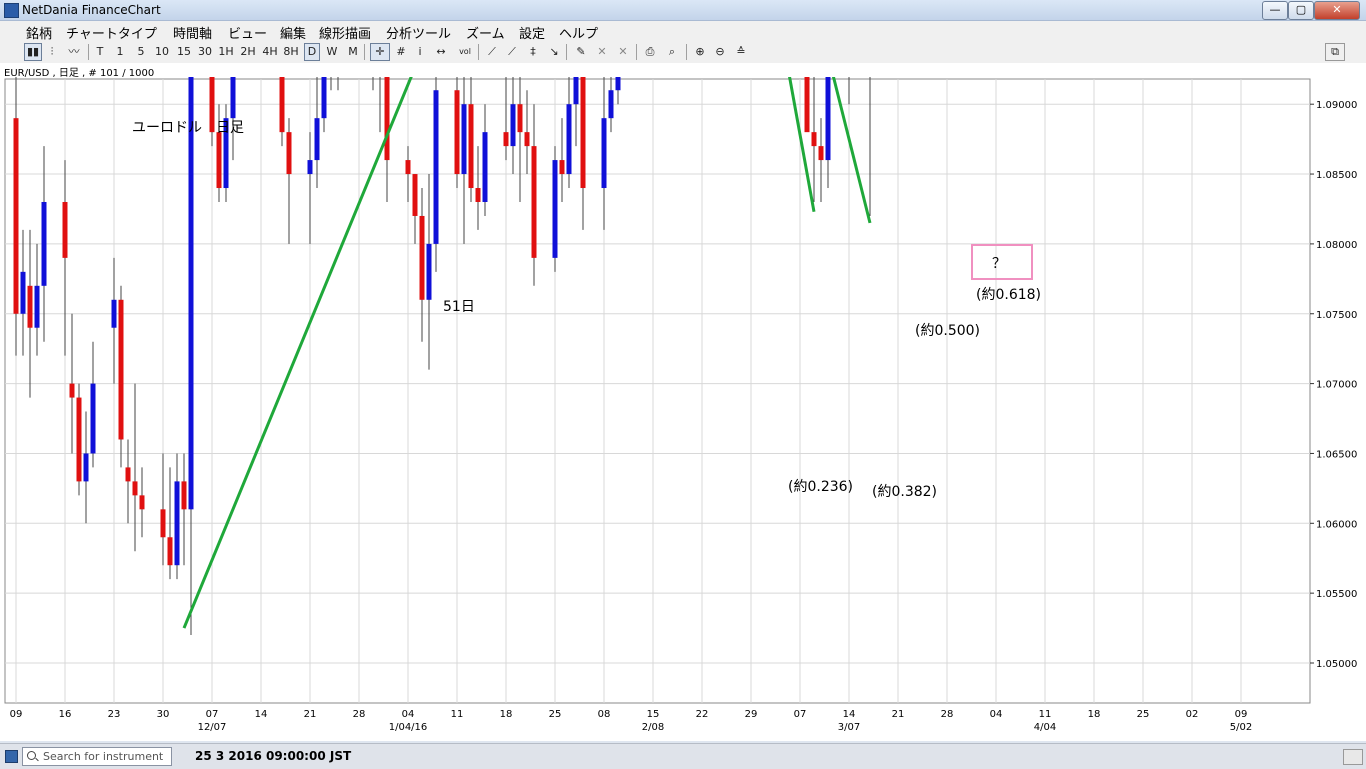  What do you see at coordinates (226, 52) in the screenshot?
I see `timeframe-1h: 1H` at bounding box center [226, 52].